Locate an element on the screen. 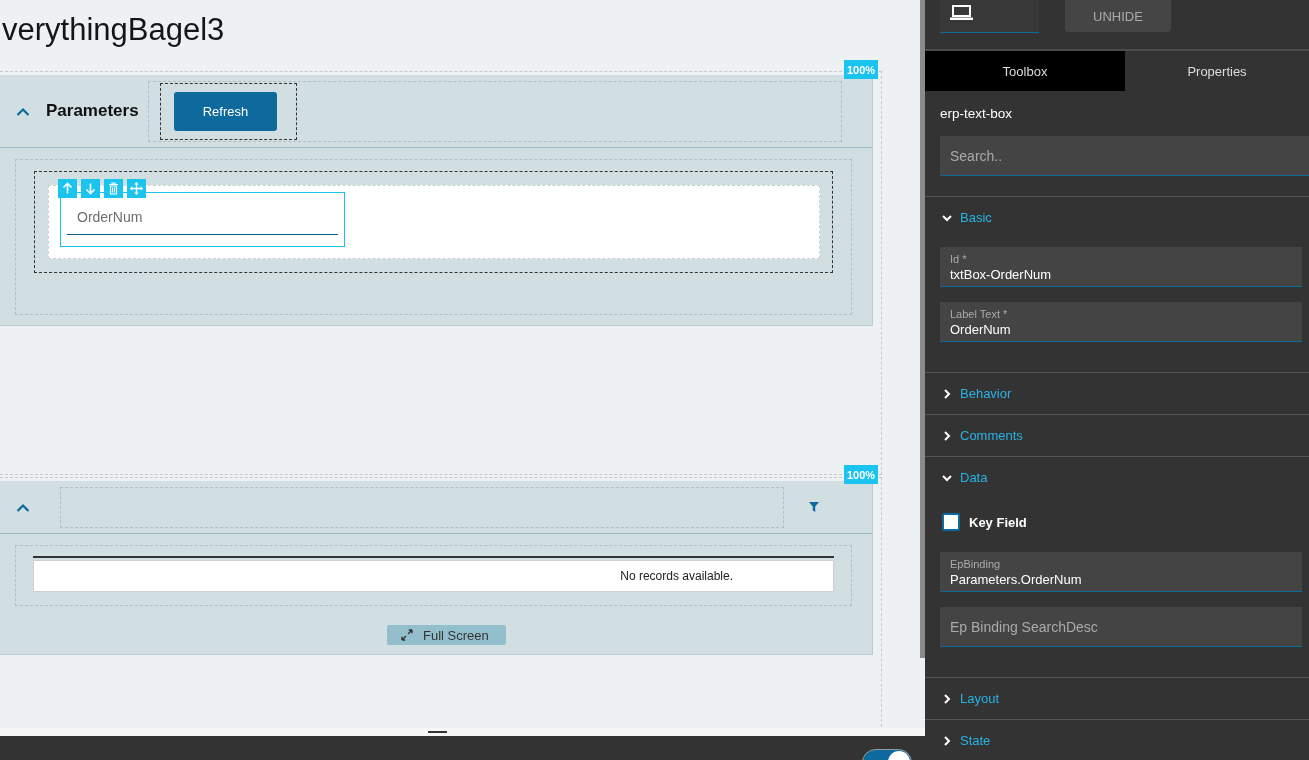 The height and width of the screenshot is (760, 1309). section-toggle: Basic is located at coordinates (1117, 217).